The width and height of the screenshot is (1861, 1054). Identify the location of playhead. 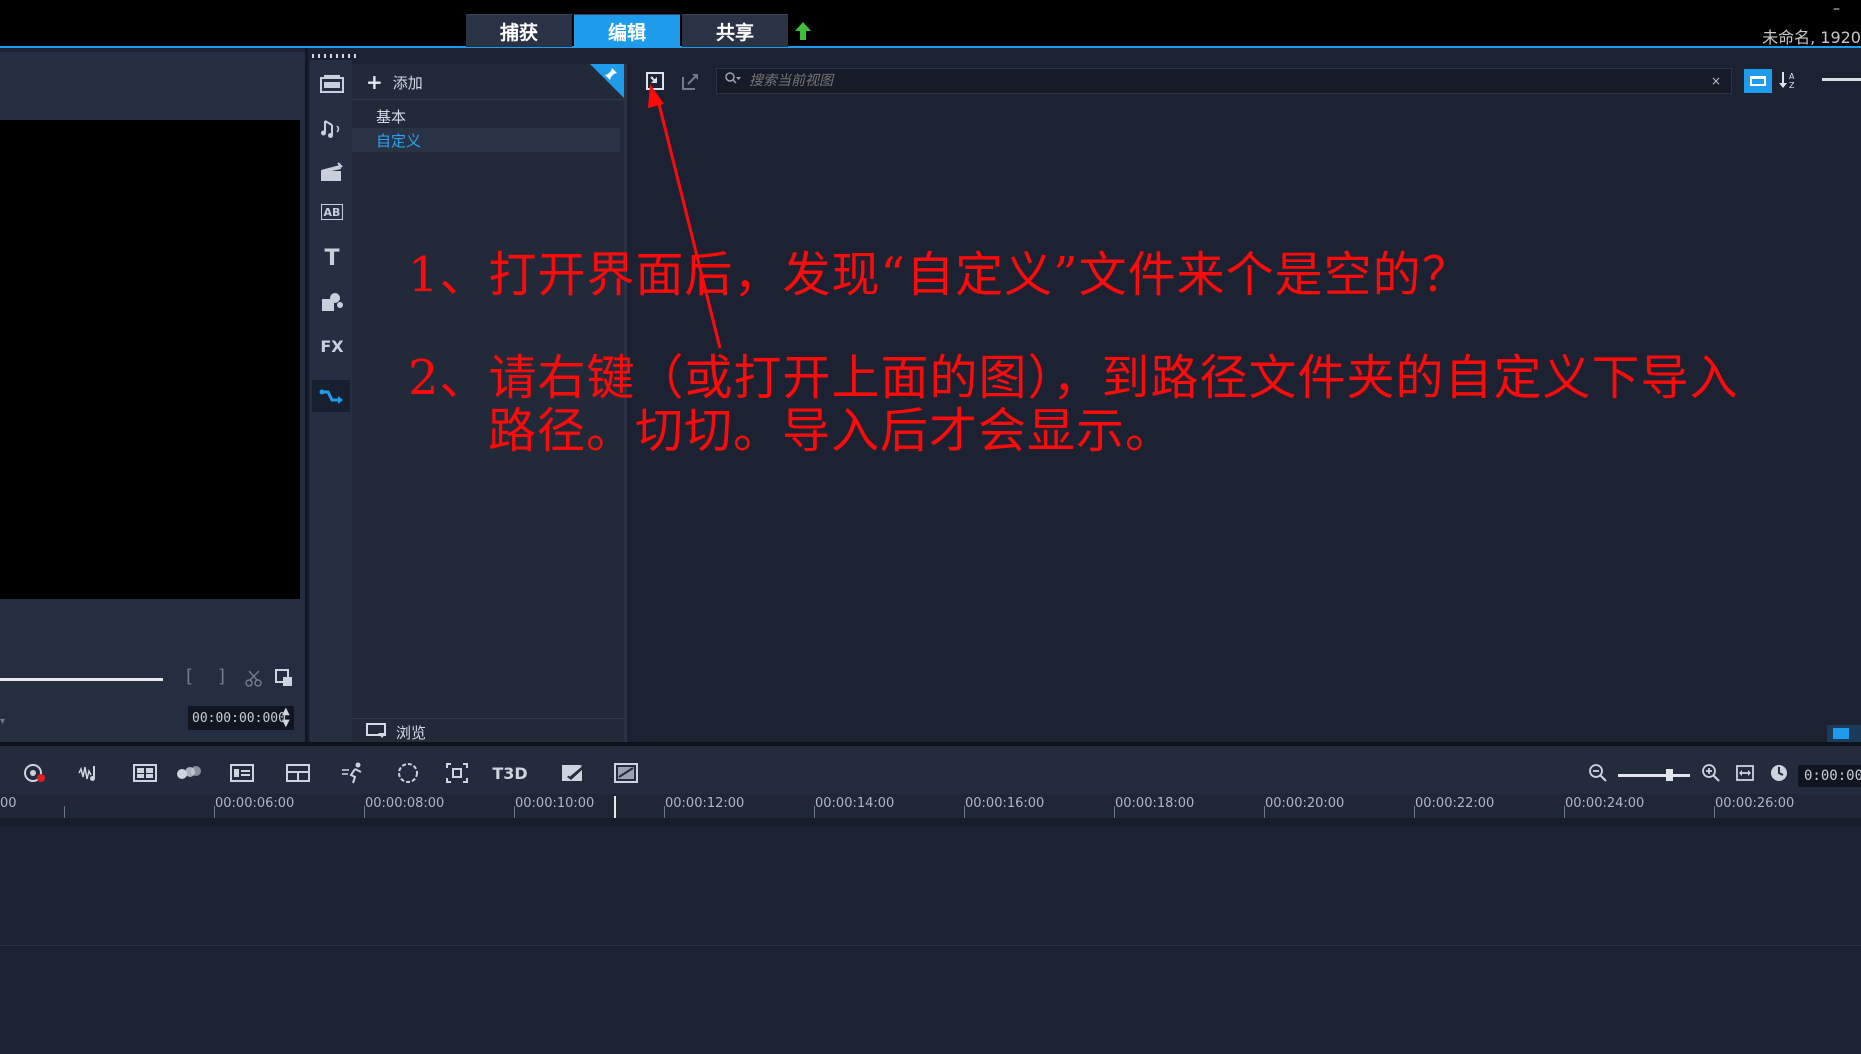
(615, 807).